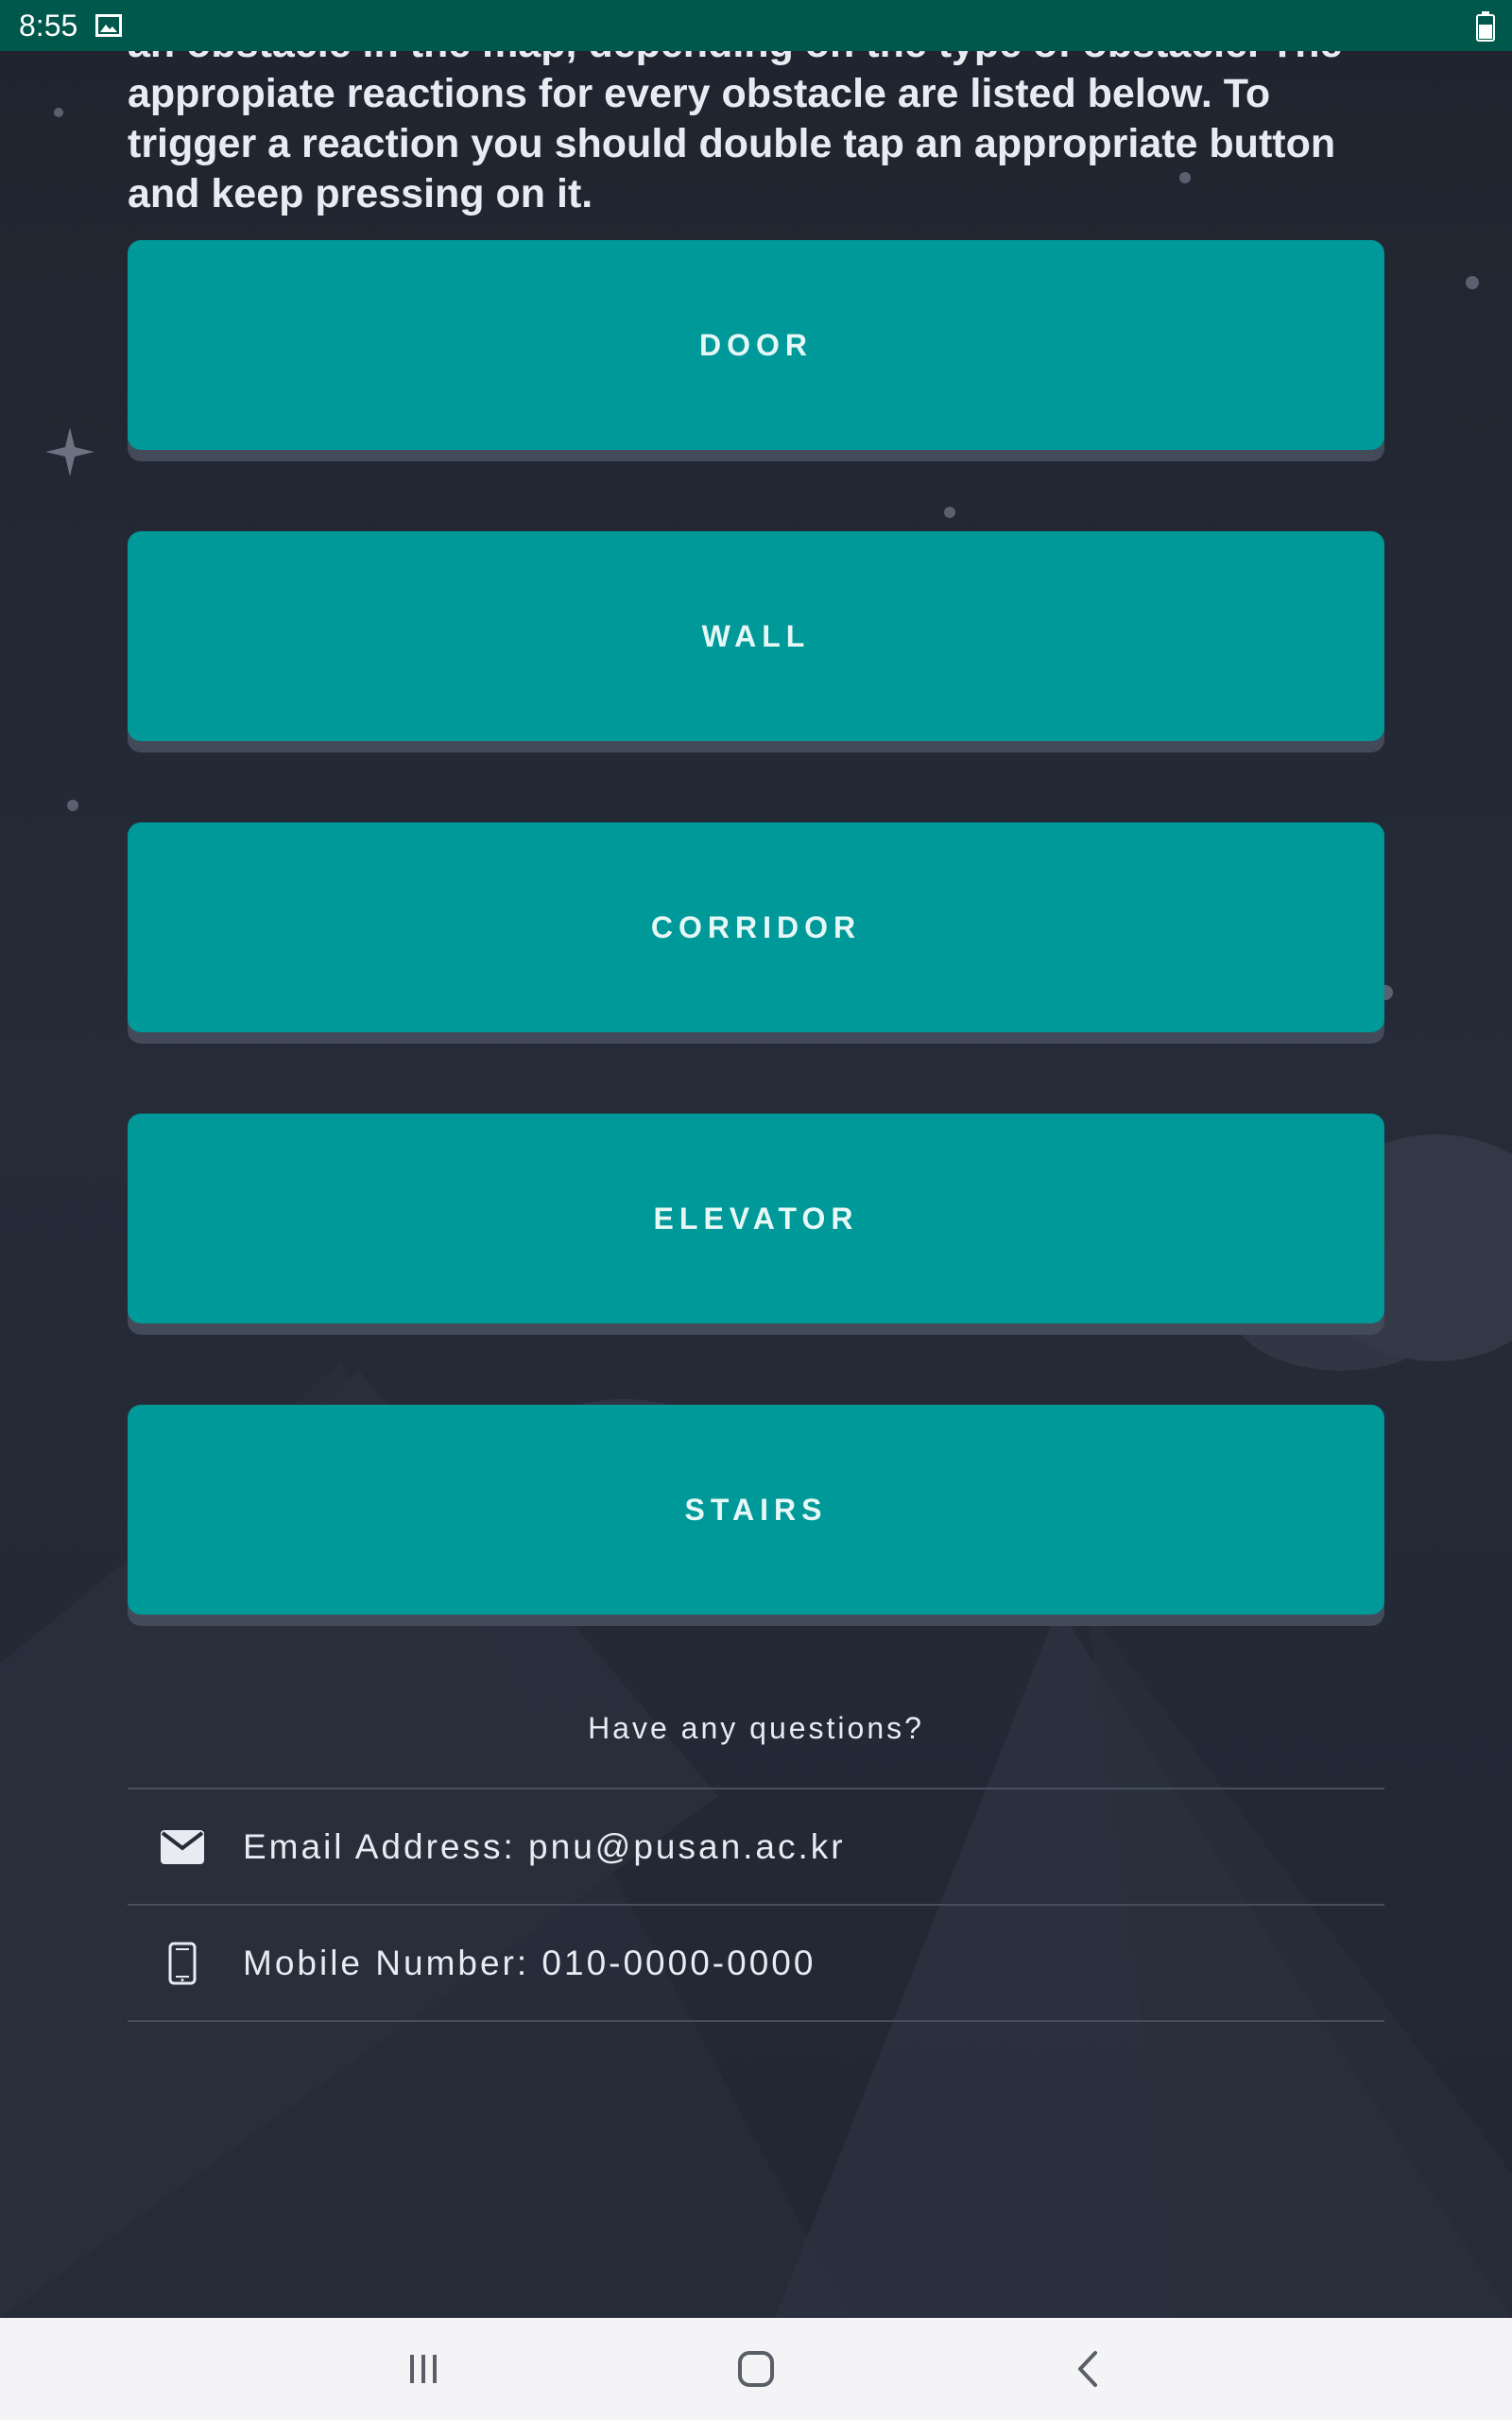 The image size is (1512, 2420). Describe the element at coordinates (423, 2369) in the screenshot. I see `recent-apps-icon` at that location.